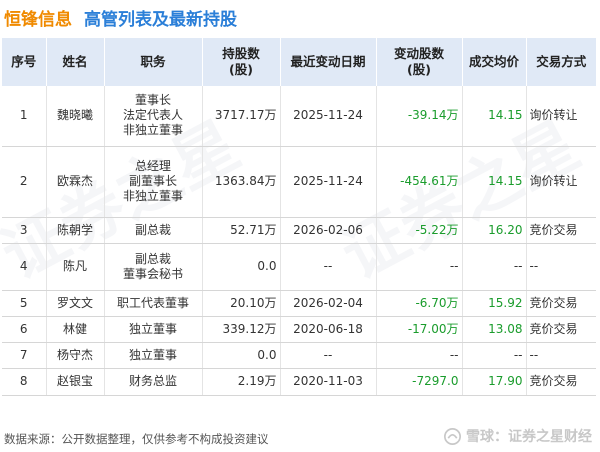 The image size is (600, 452). What do you see at coordinates (494, 62) in the screenshot?
I see `col-header-price: 成交均价` at bounding box center [494, 62].